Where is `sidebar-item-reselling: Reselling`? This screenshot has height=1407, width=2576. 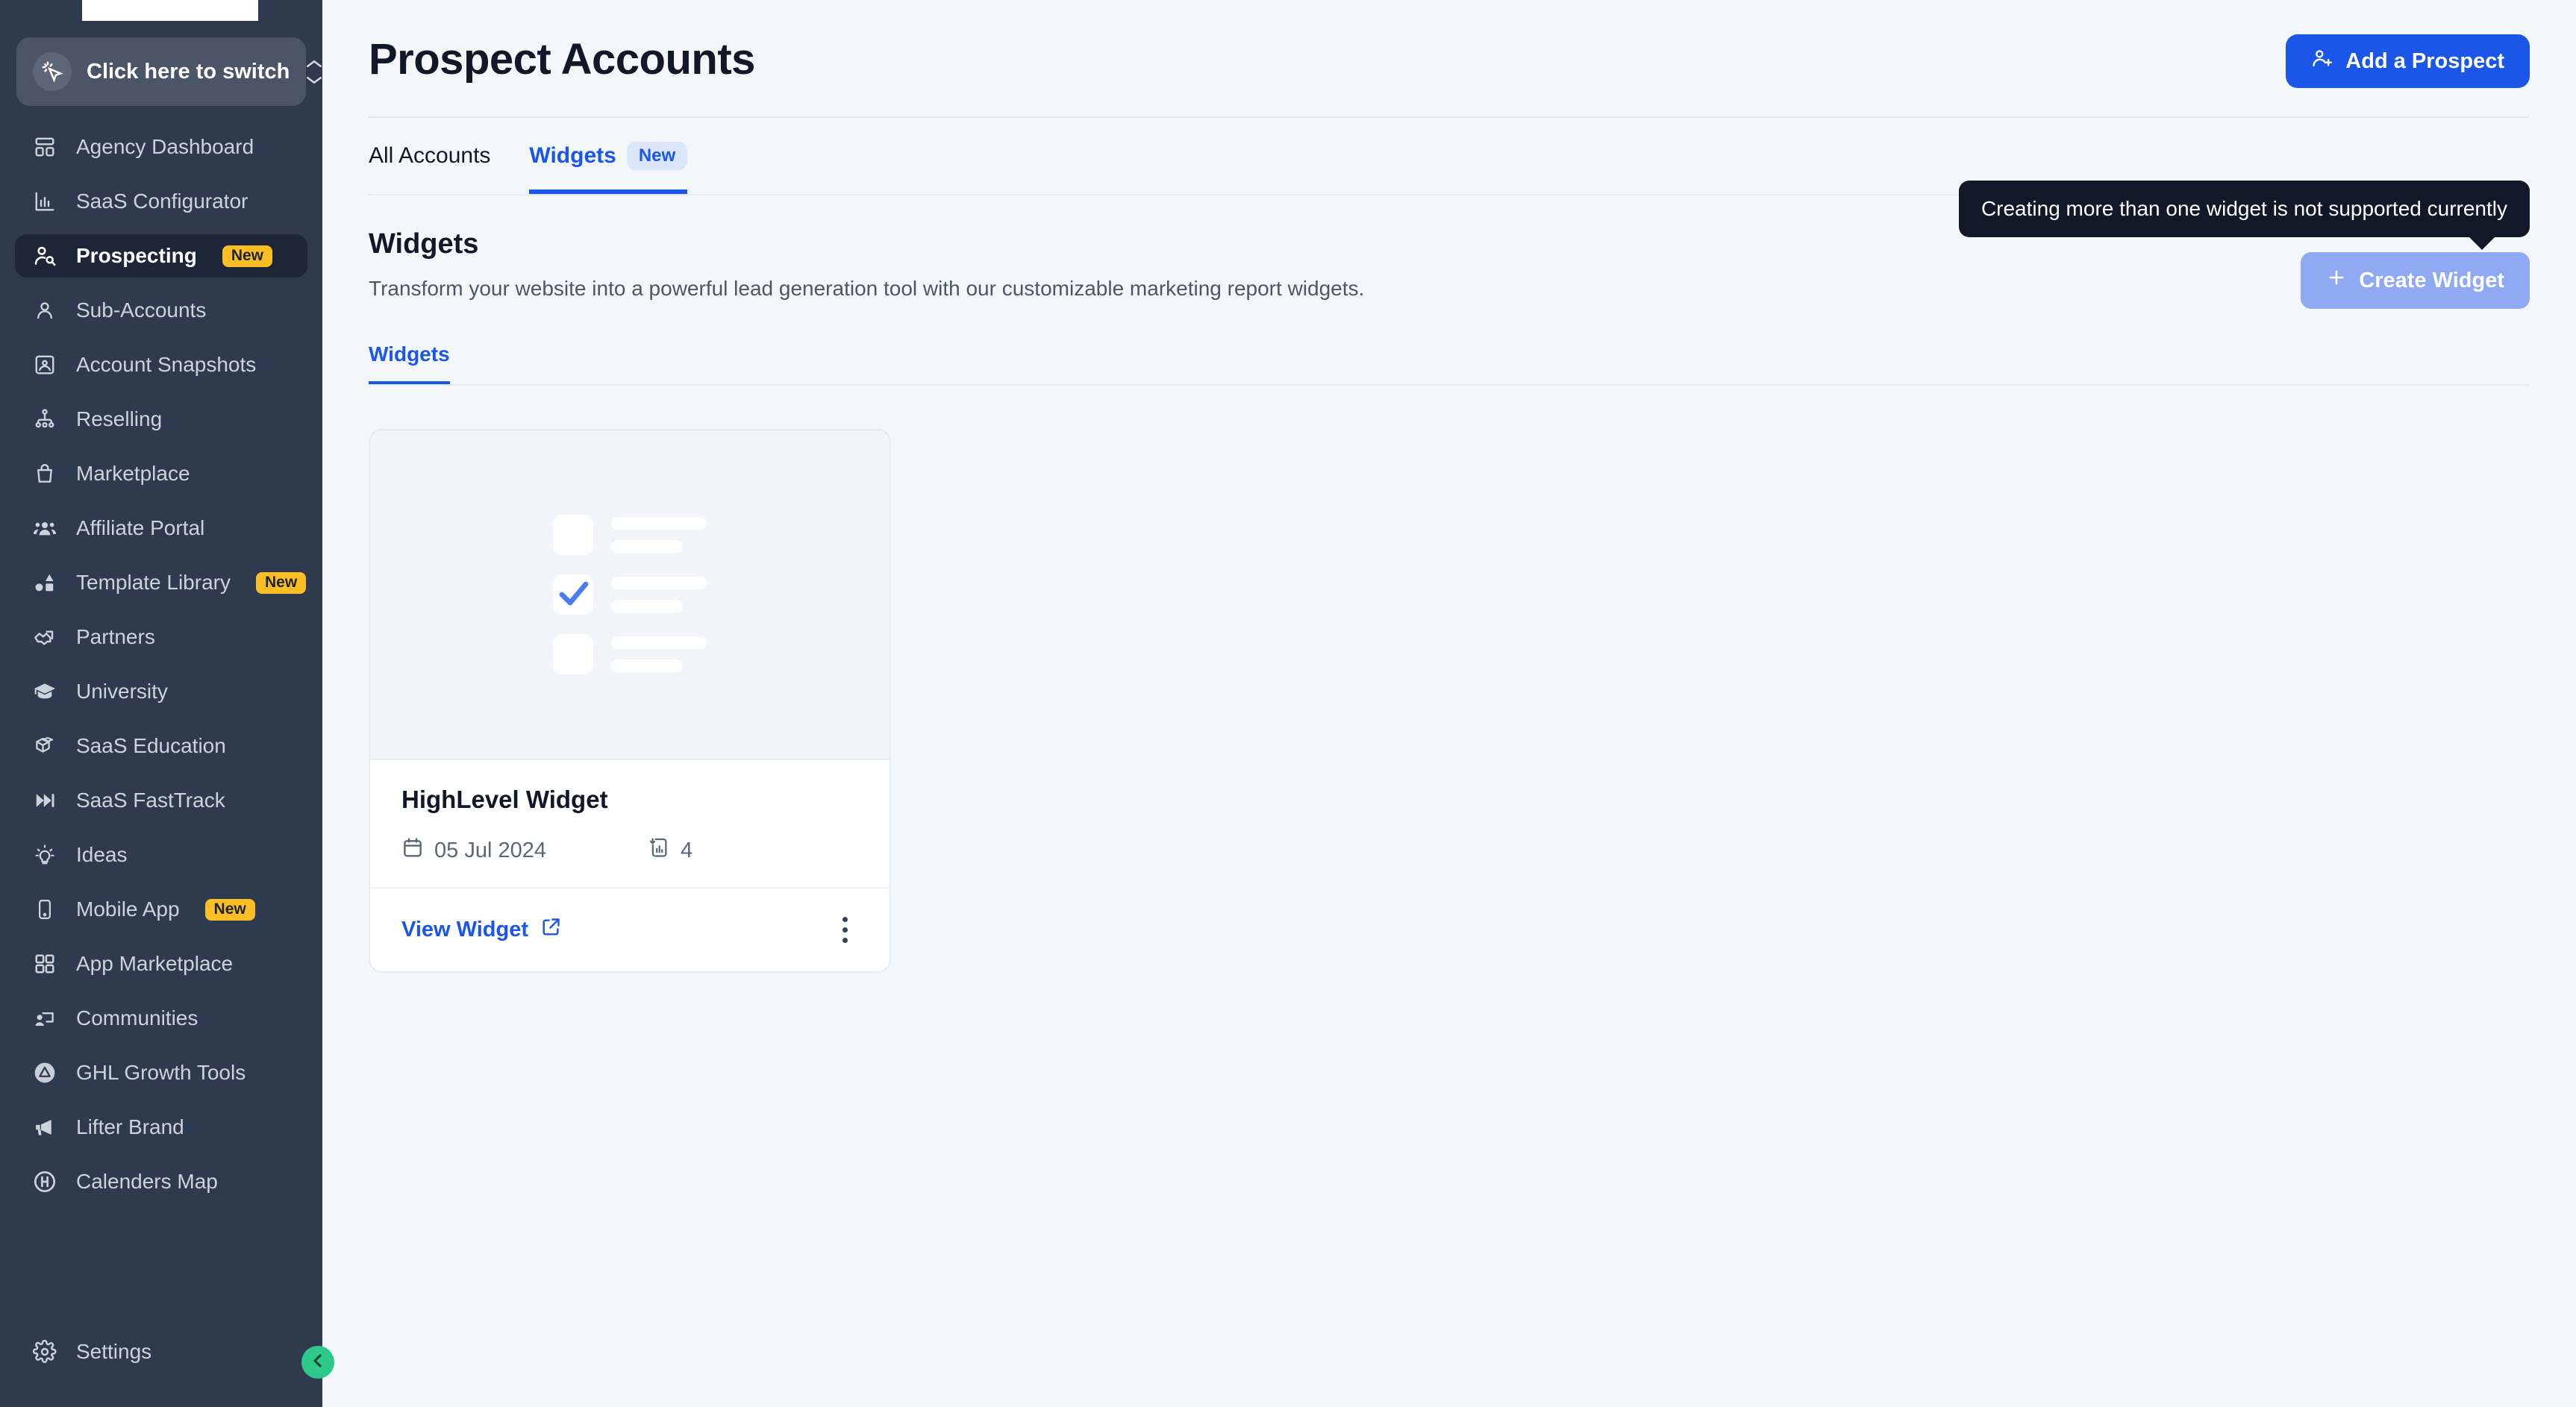
sidebar-item-reselling: Reselling is located at coordinates (161, 419).